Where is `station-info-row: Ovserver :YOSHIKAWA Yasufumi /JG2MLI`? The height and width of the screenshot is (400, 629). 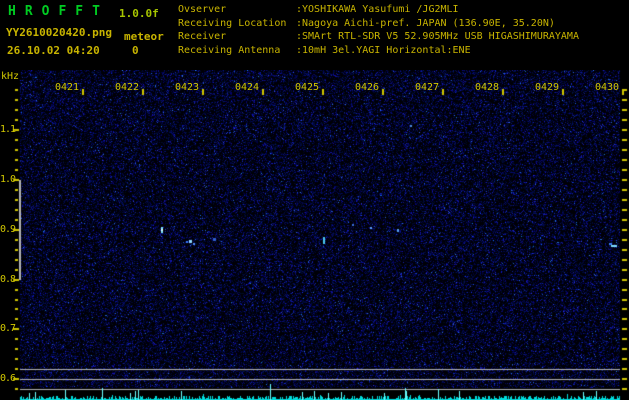
station-info-row: Ovserver :YOSHIKAWA Yasufumi /JG2MLI is located at coordinates (378, 10).